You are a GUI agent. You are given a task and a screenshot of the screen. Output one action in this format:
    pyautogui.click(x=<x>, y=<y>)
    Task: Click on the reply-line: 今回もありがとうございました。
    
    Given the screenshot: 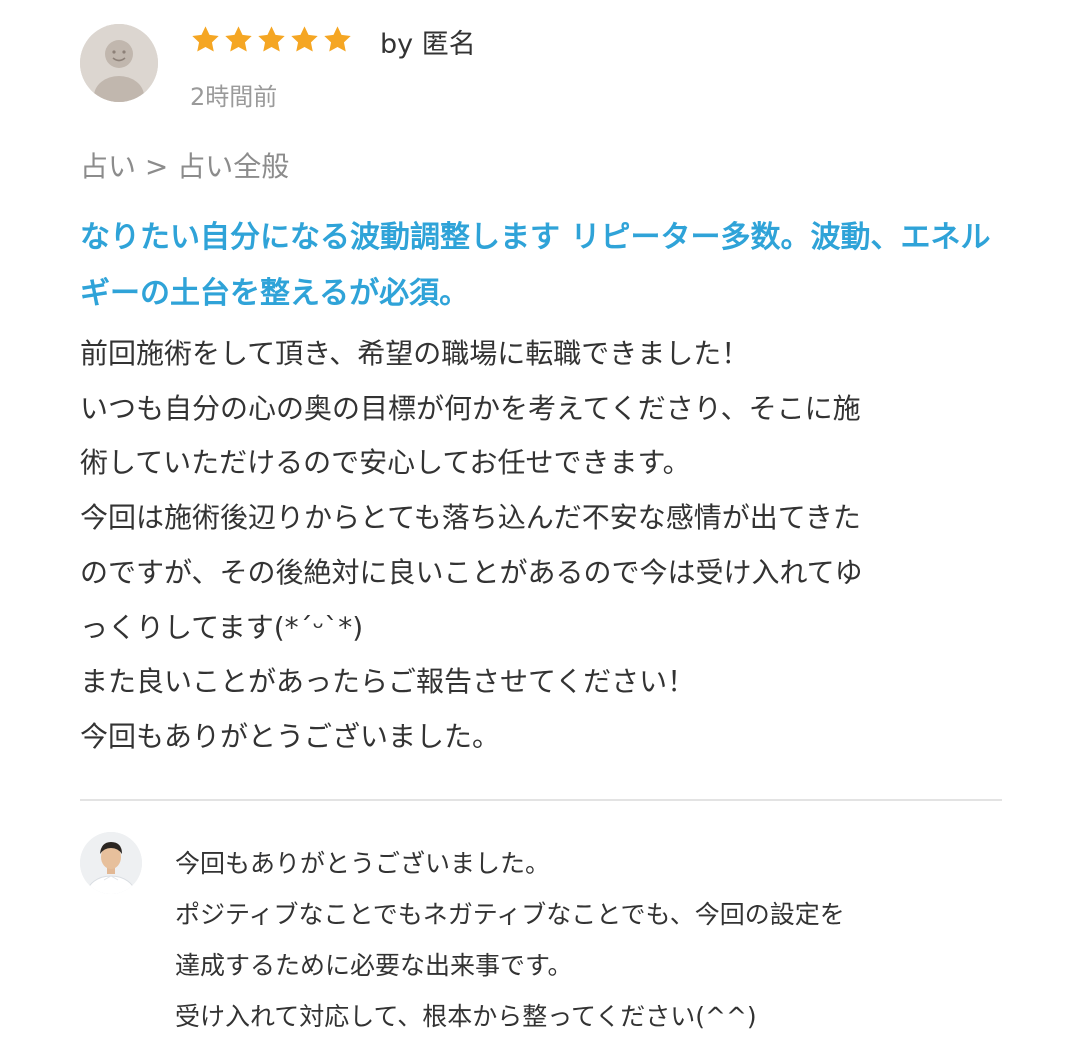 What is the action you would take?
    pyautogui.click(x=363, y=863)
    